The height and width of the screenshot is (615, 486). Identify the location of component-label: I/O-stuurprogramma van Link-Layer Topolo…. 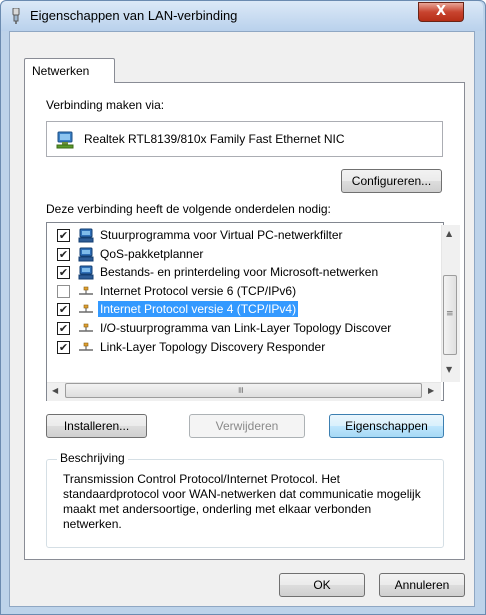
(246, 328).